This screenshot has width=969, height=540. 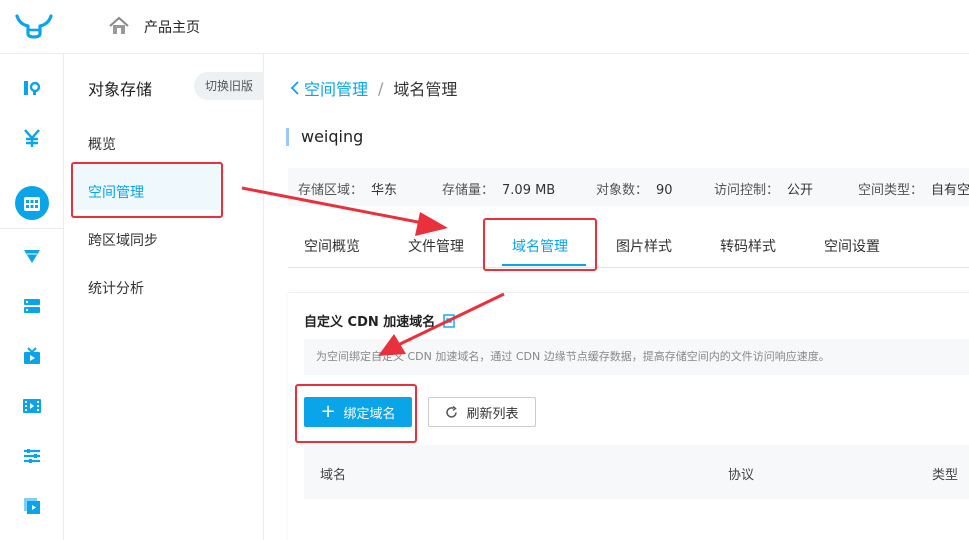 What do you see at coordinates (468, 190) in the screenshot?
I see `info-size-label: 存储量：` at bounding box center [468, 190].